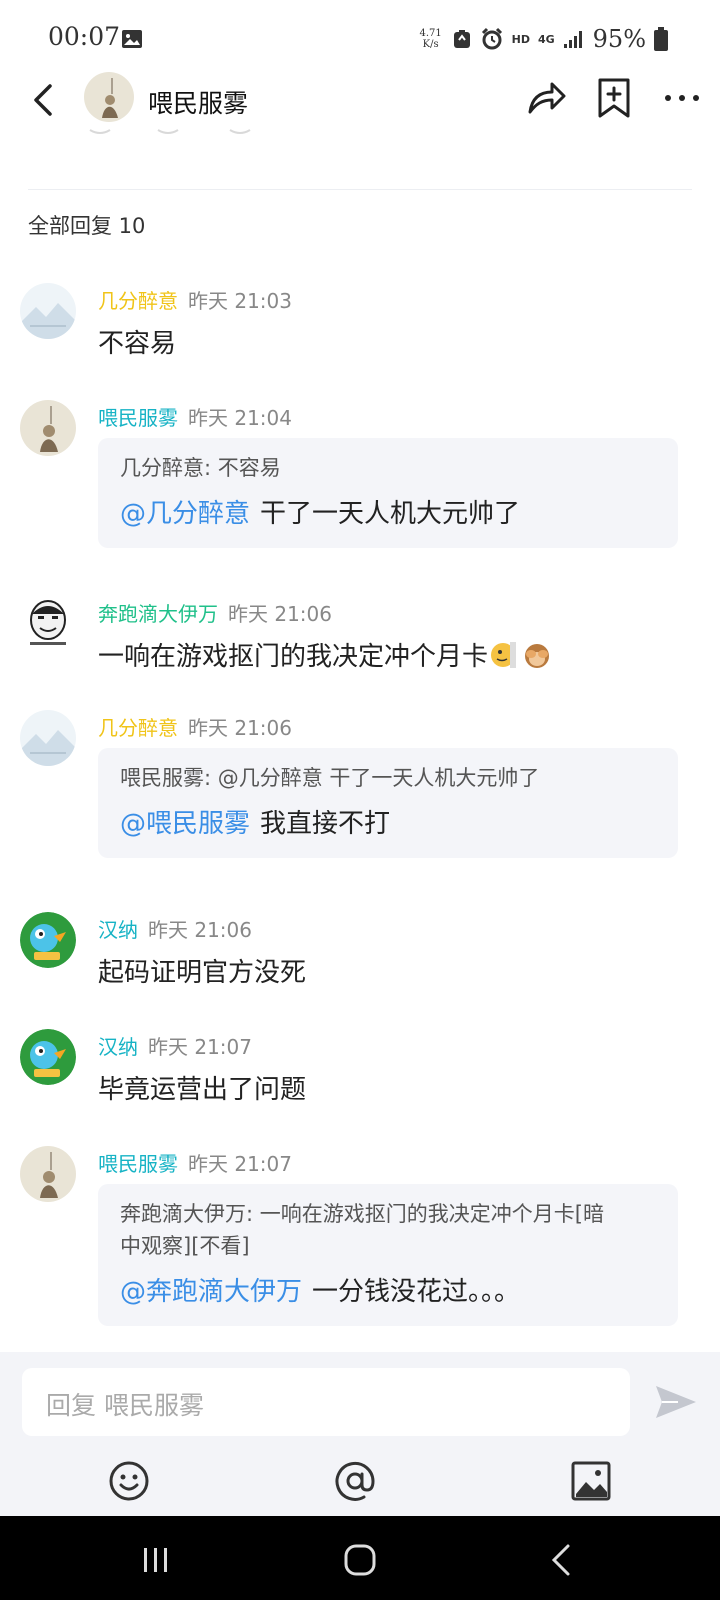  Describe the element at coordinates (546, 98) in the screenshot. I see `share-icon` at that location.